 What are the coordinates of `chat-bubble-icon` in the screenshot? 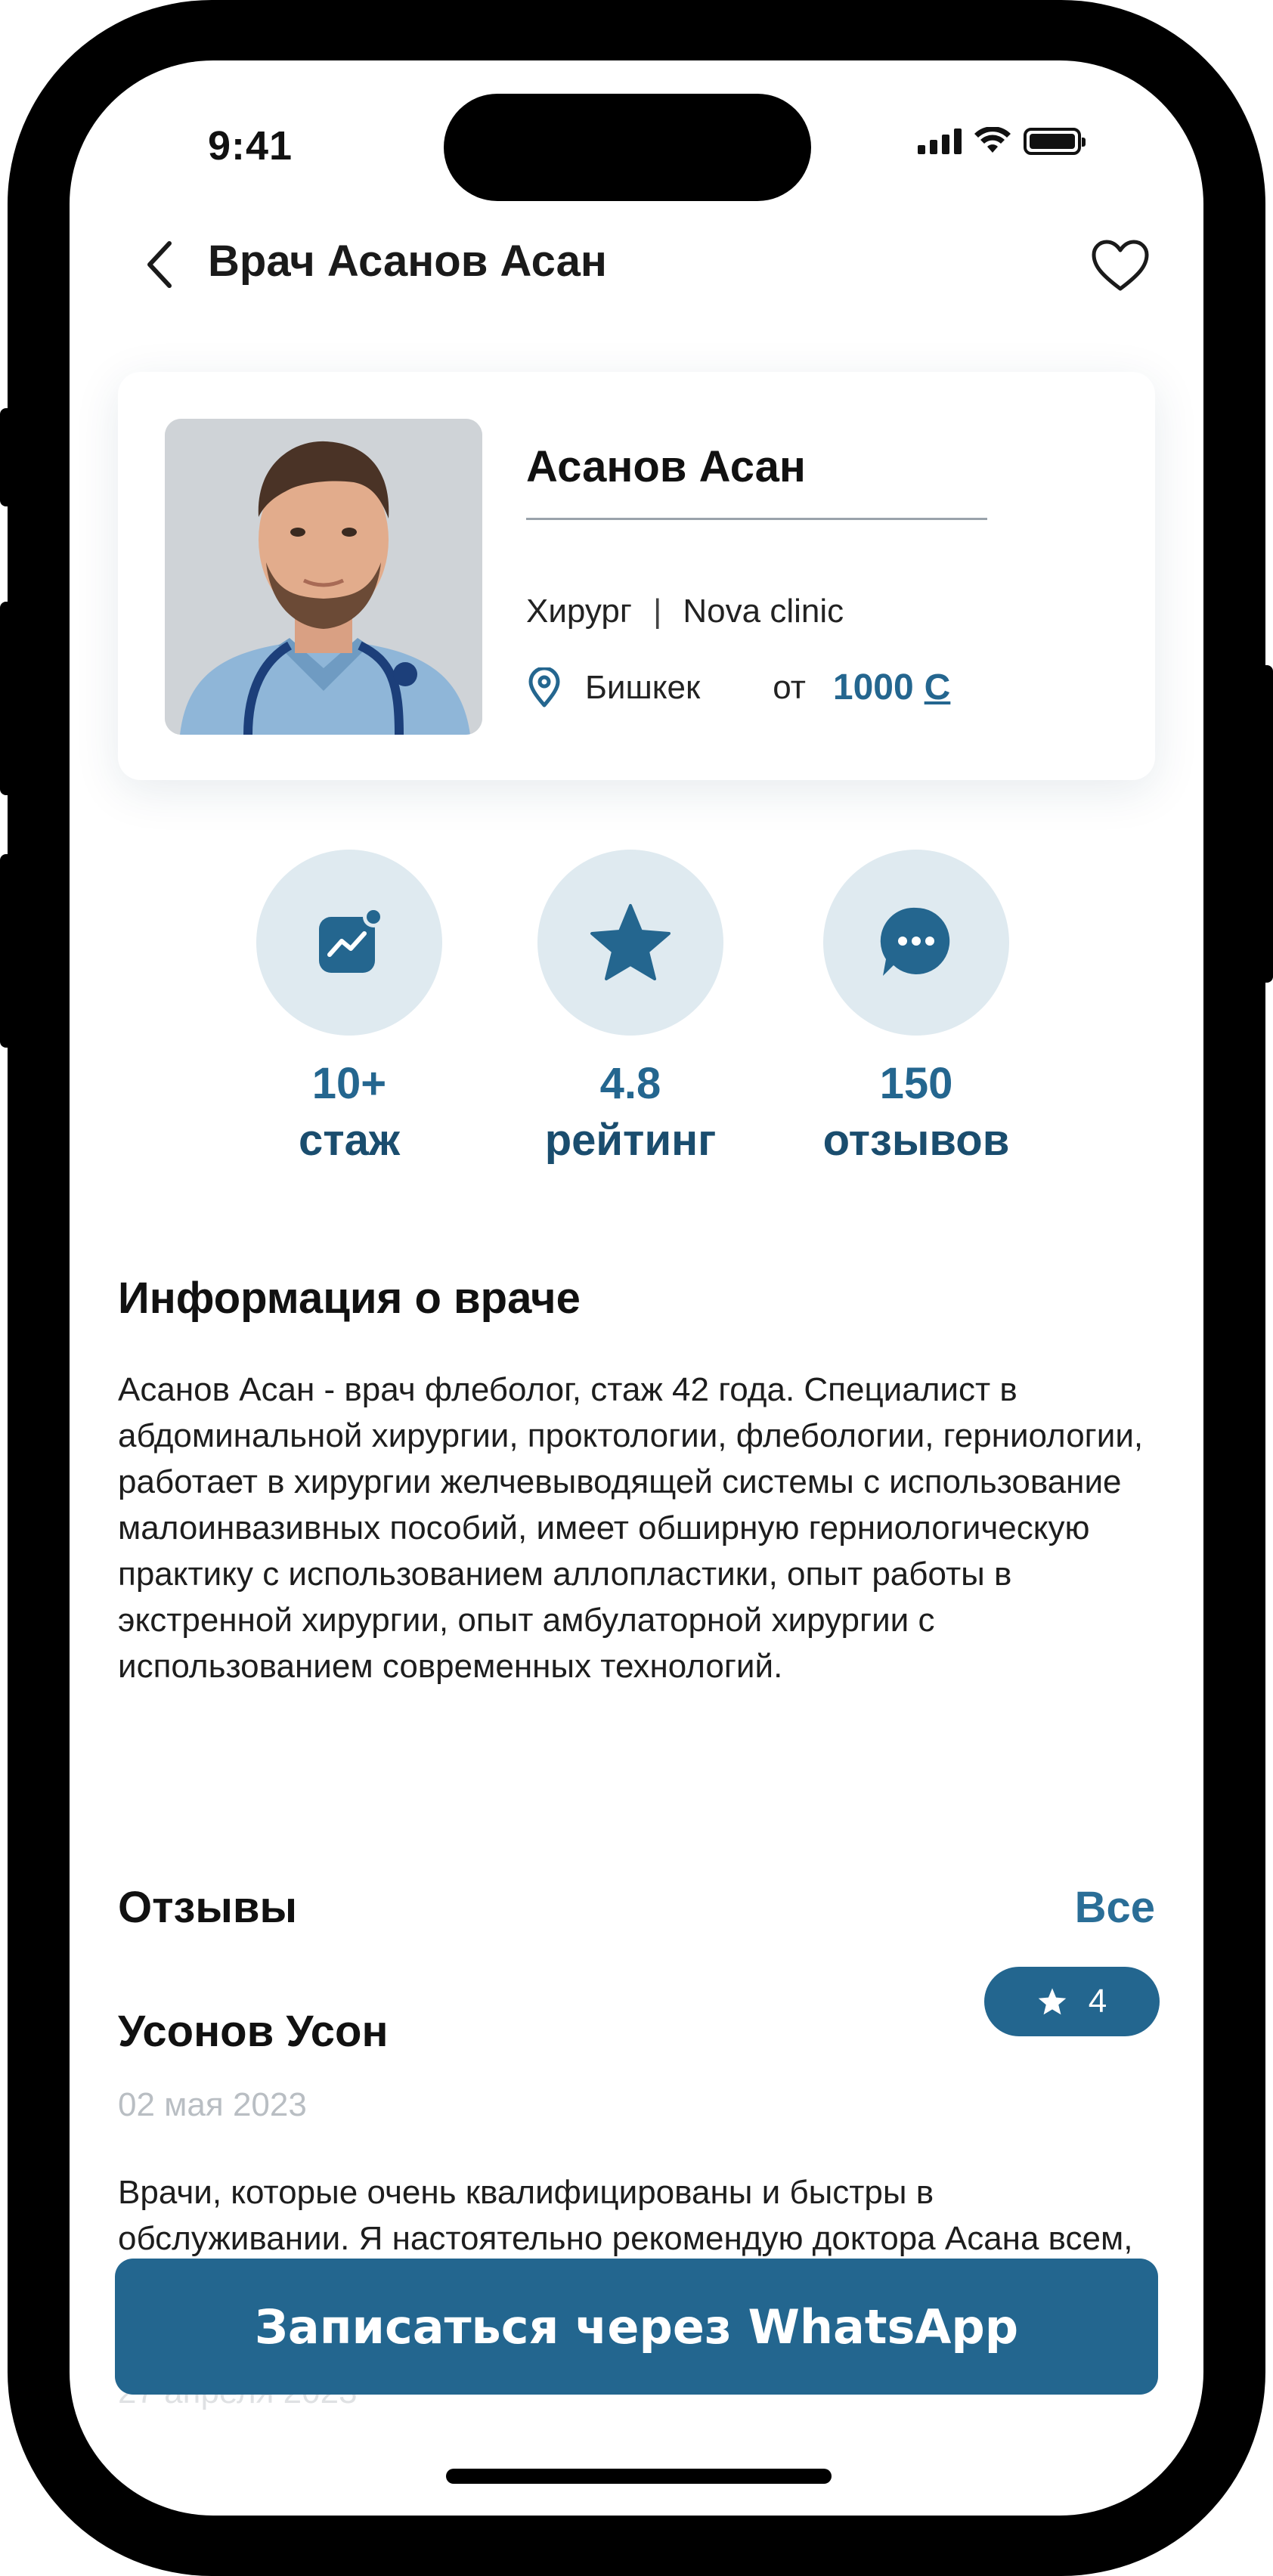 It's located at (915, 941).